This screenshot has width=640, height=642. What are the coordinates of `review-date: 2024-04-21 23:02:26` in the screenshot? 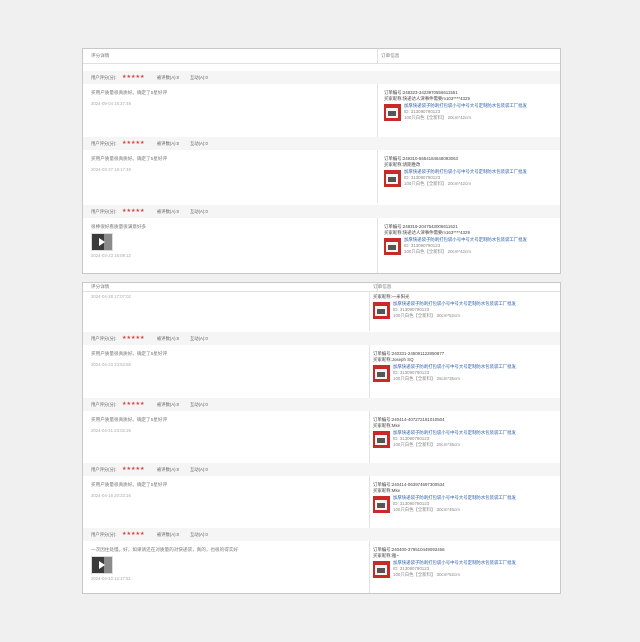 It's located at (111, 430).